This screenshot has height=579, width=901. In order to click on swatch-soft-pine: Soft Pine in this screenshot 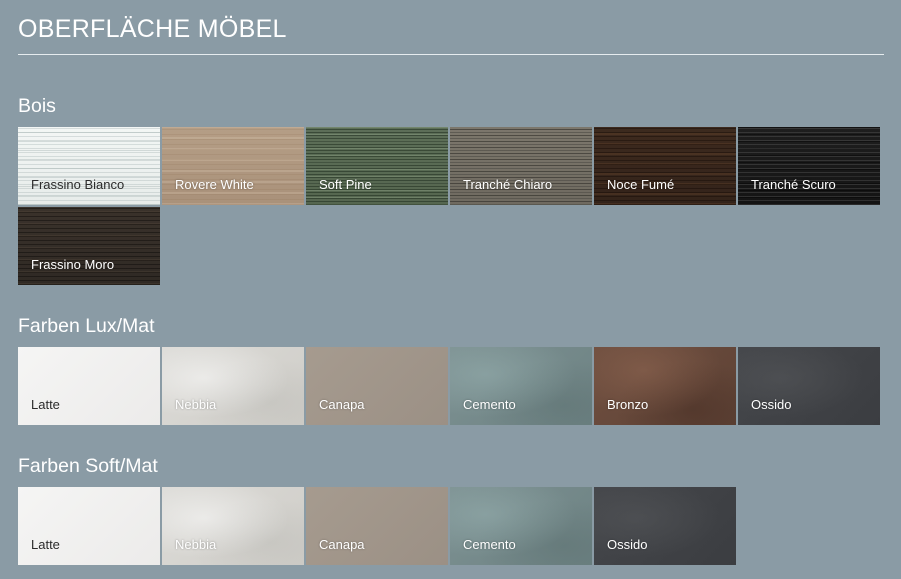, I will do `click(377, 166)`.